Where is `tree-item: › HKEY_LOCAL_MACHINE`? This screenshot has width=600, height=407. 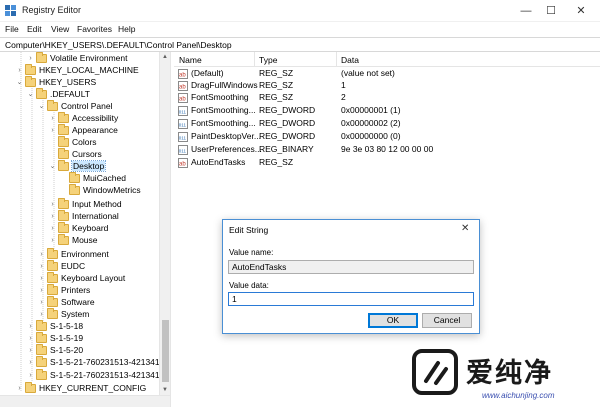
tree-item: › HKEY_LOCAL_MACHINE is located at coordinates (77, 69).